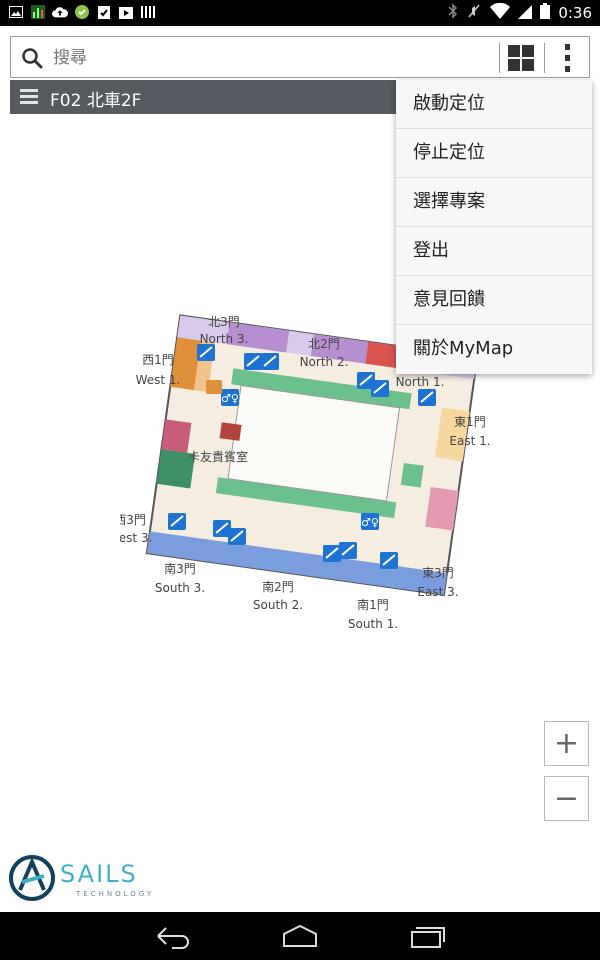 This screenshot has width=600, height=960. What do you see at coordinates (172, 936) in the screenshot?
I see `back-icon` at bounding box center [172, 936].